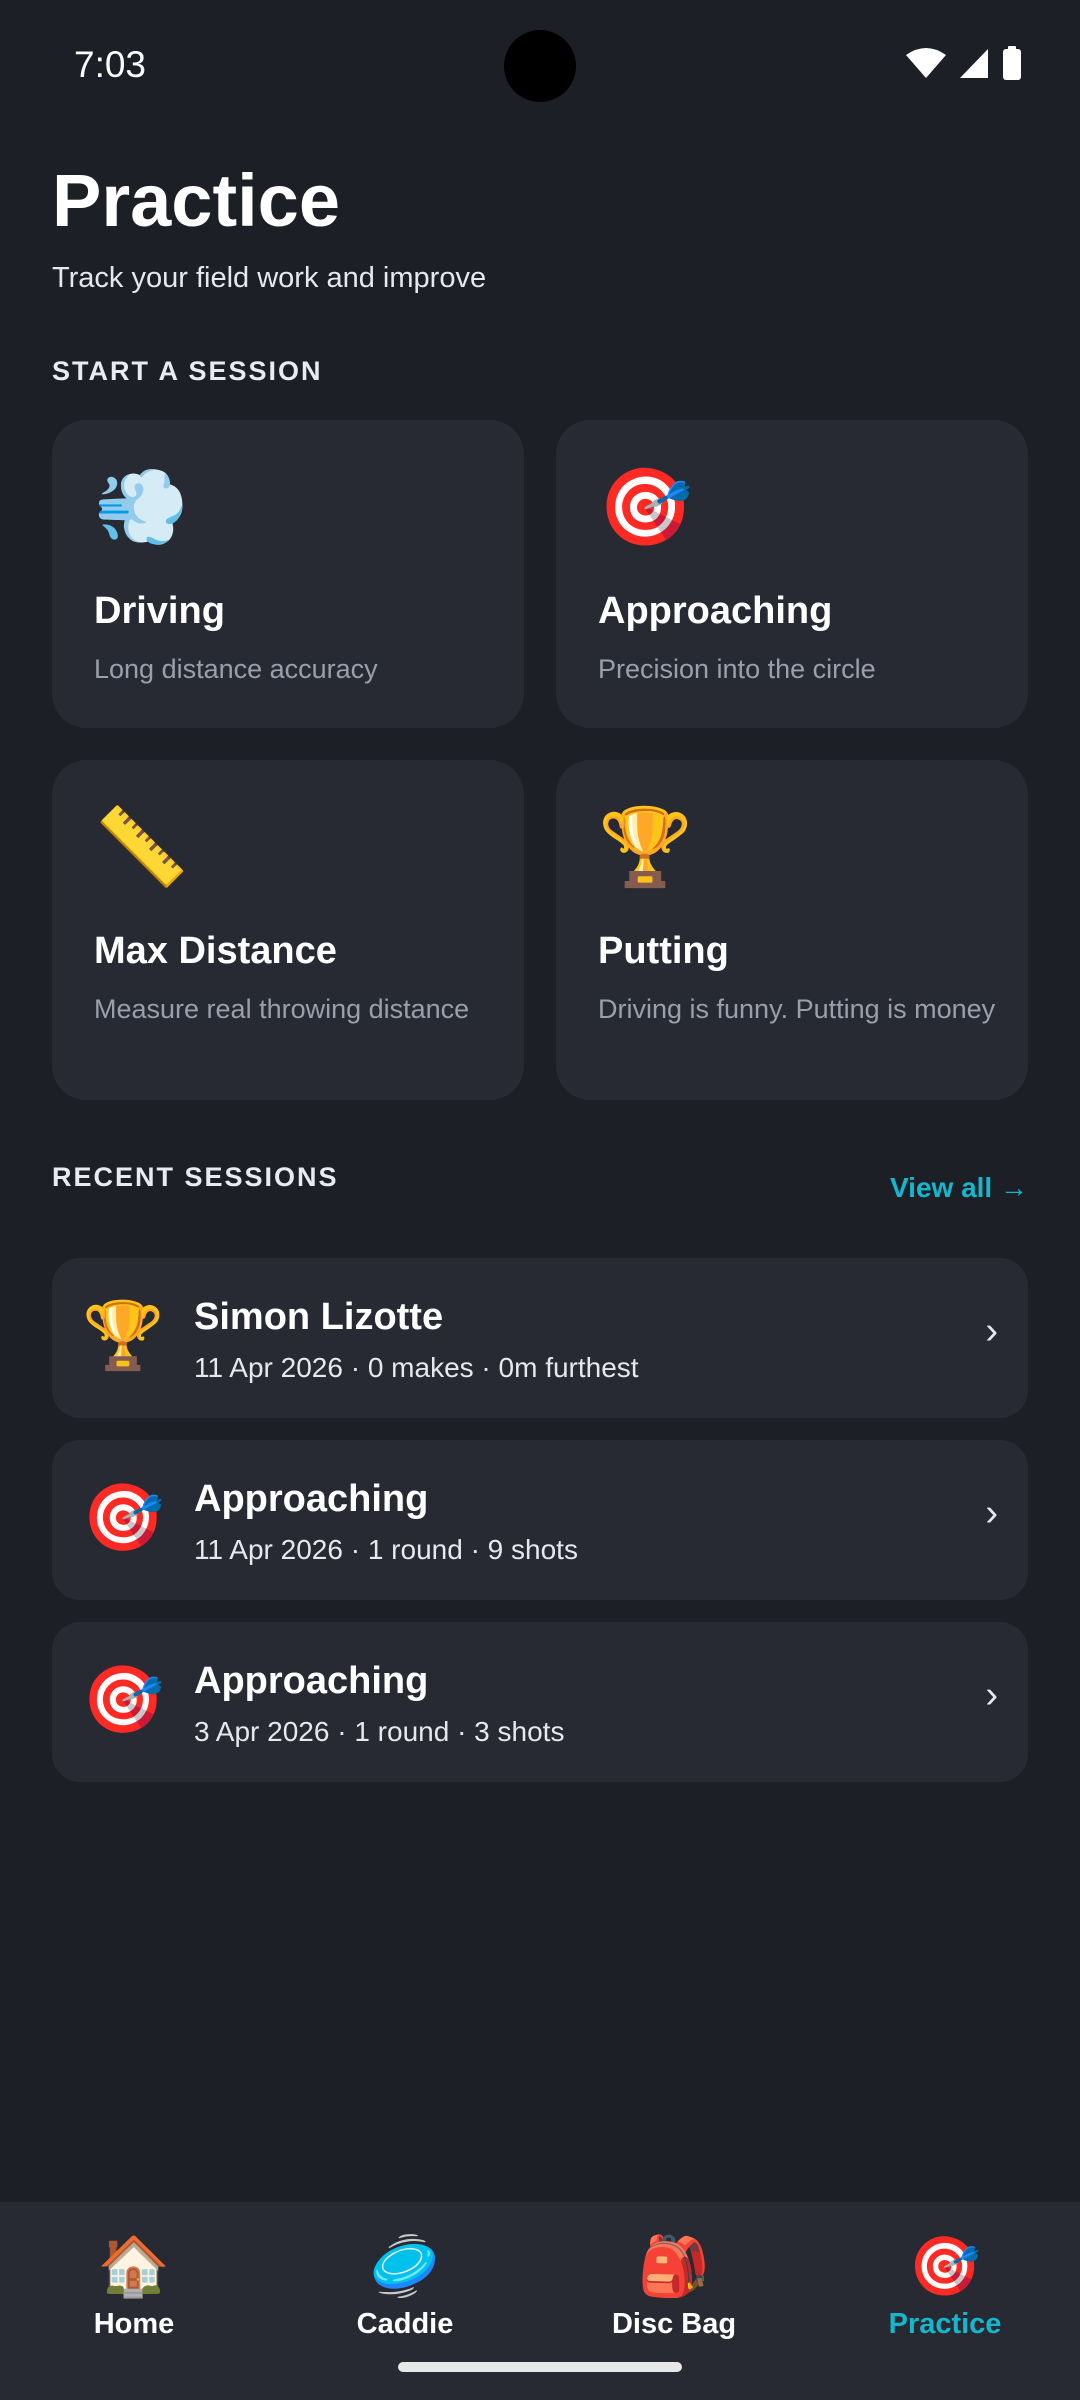  What do you see at coordinates (110, 64) in the screenshot?
I see `status-time: 7:03` at bounding box center [110, 64].